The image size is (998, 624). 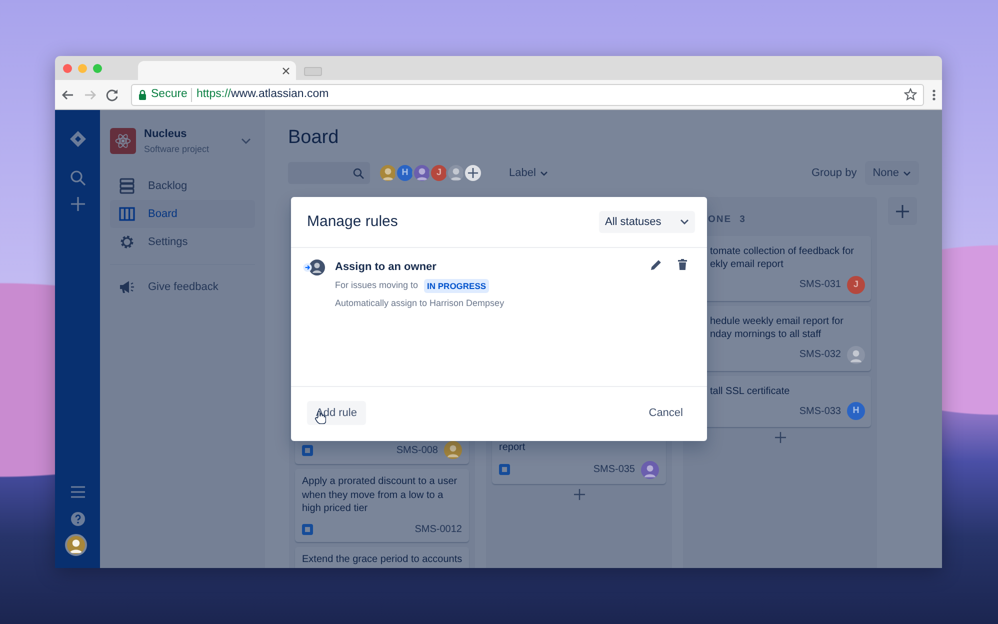 What do you see at coordinates (127, 186) in the screenshot?
I see `backlog-icon` at bounding box center [127, 186].